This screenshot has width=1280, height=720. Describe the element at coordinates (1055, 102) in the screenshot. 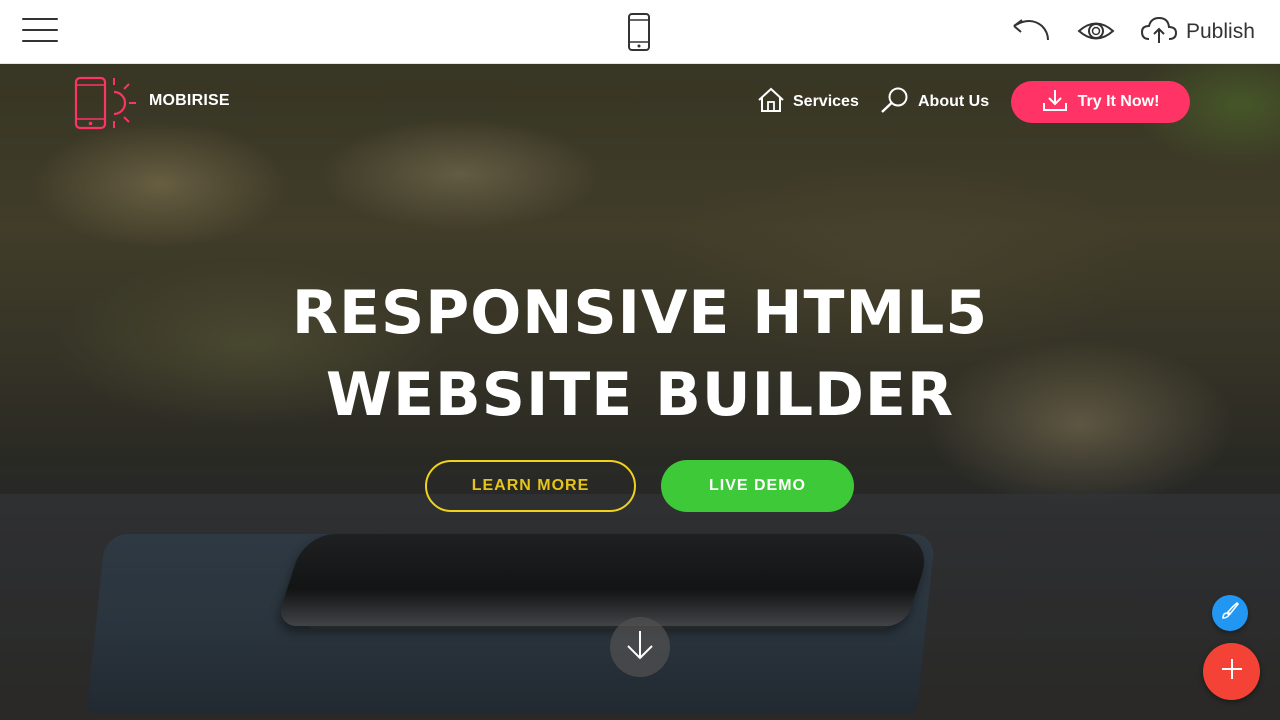

I see `download-icon` at that location.